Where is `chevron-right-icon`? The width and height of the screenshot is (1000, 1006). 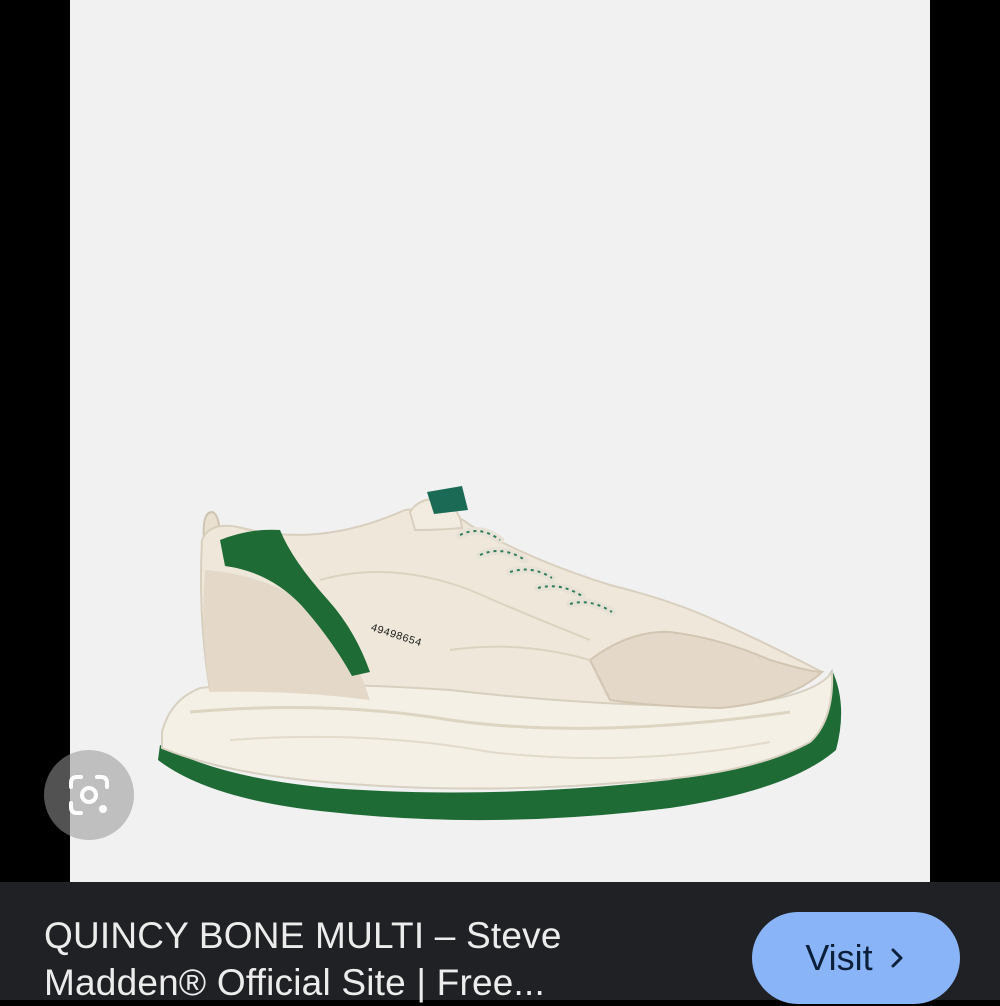
chevron-right-icon is located at coordinates (897, 958).